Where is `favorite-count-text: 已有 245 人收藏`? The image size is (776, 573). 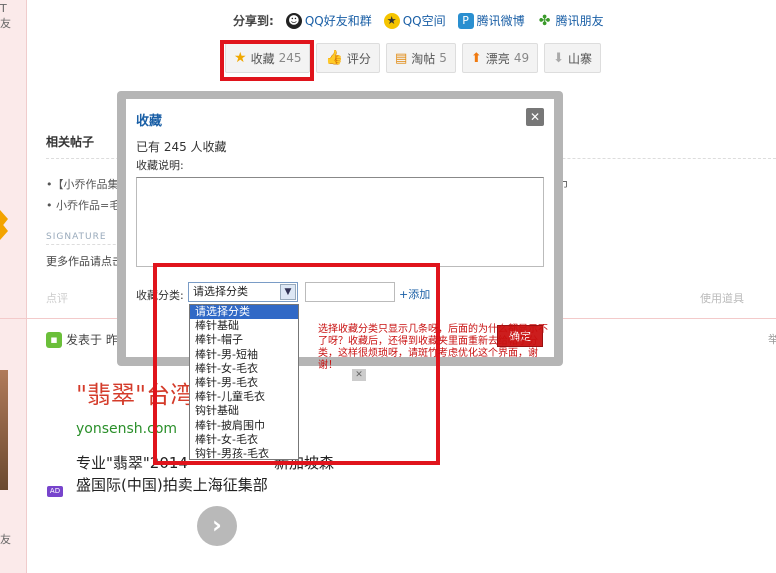 favorite-count-text: 已有 245 人收藏 is located at coordinates (181, 147).